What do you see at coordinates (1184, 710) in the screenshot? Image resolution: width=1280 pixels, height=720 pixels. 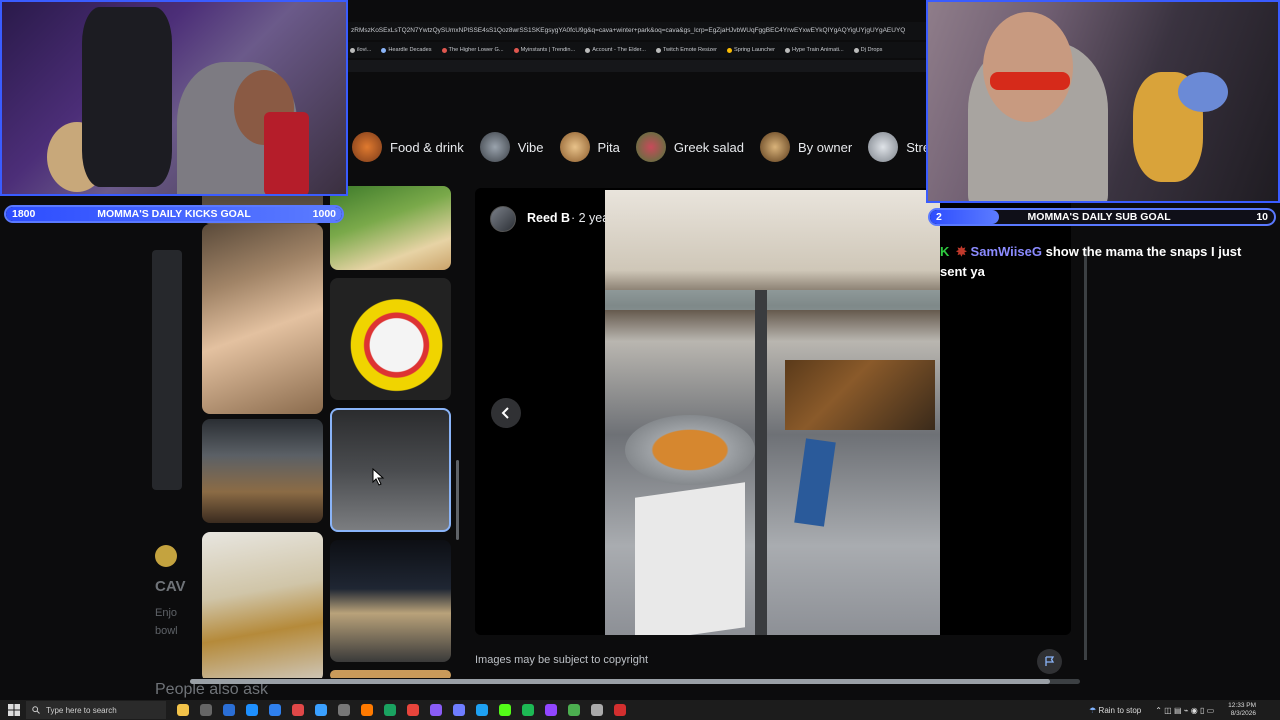 I see `tray-icons: ⌃ ◫ ▤ ⌁ ◉ ▯ ▭` at bounding box center [1184, 710].